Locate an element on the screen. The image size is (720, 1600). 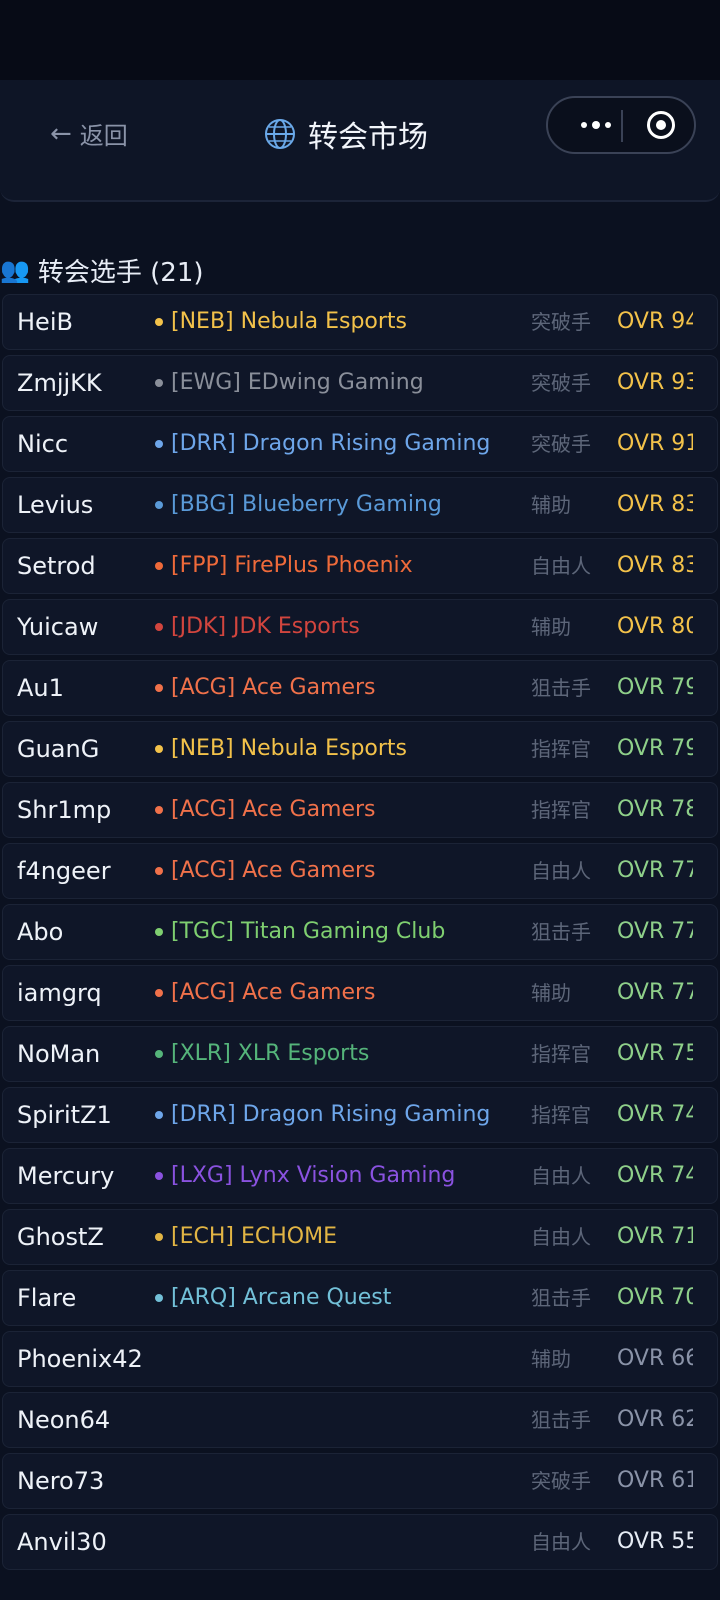
globe-icon is located at coordinates (280, 134).